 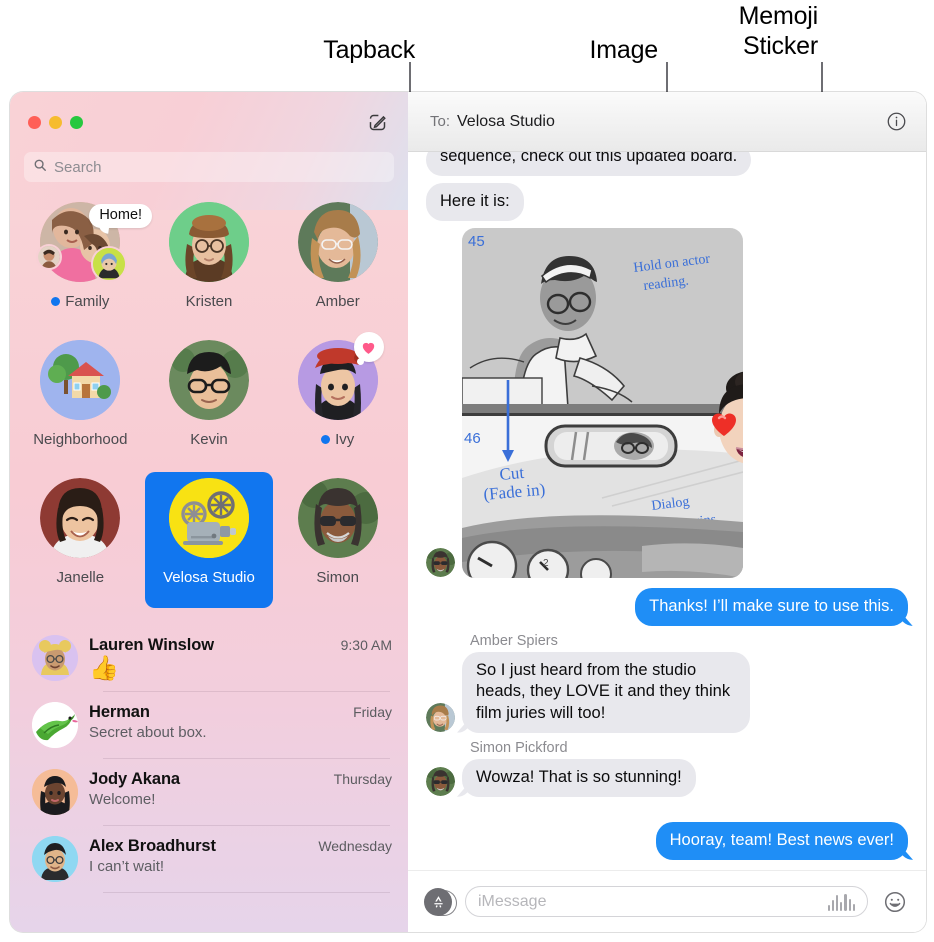 I want to click on pinned-label-amber: Amber, so click(x=338, y=301).